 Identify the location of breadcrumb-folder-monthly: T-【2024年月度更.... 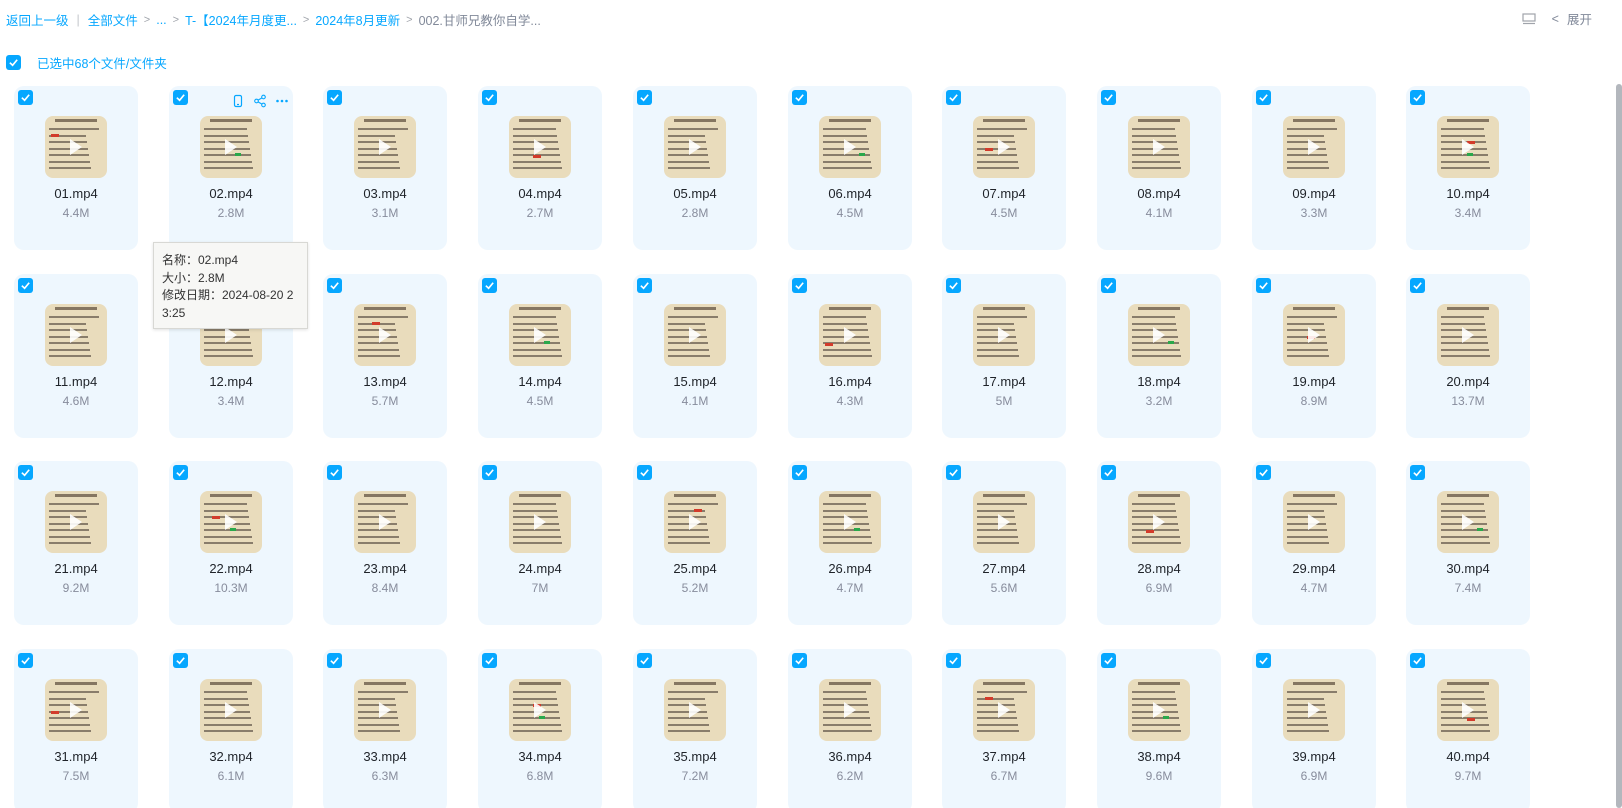
(241, 19).